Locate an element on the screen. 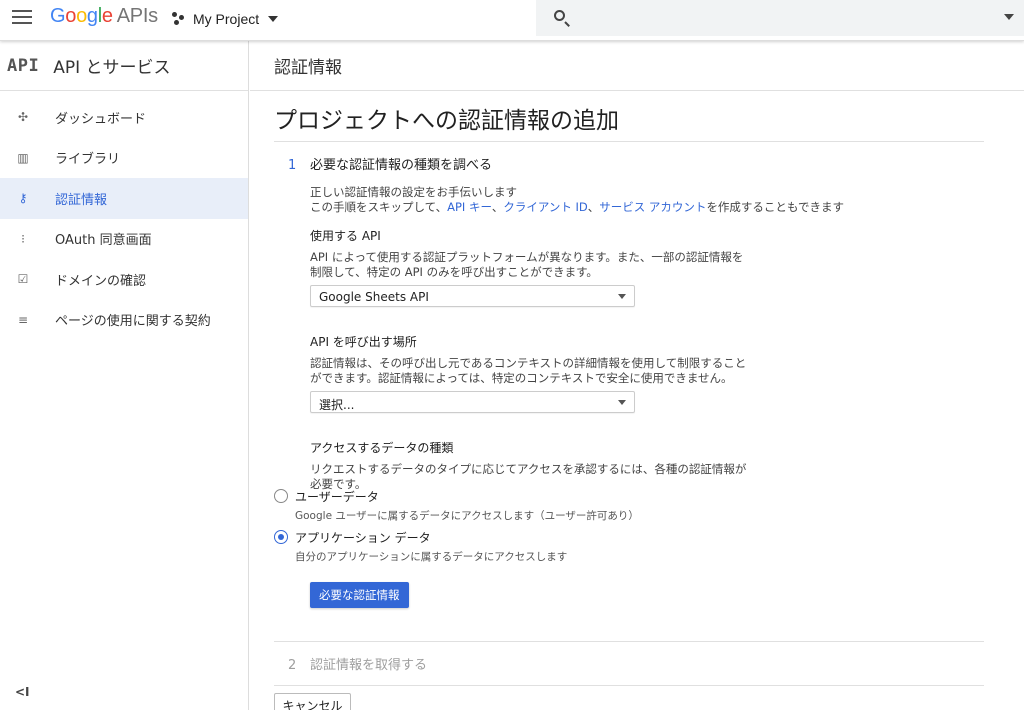  skip-text-suffix: を作成することもできます is located at coordinates (775, 207).